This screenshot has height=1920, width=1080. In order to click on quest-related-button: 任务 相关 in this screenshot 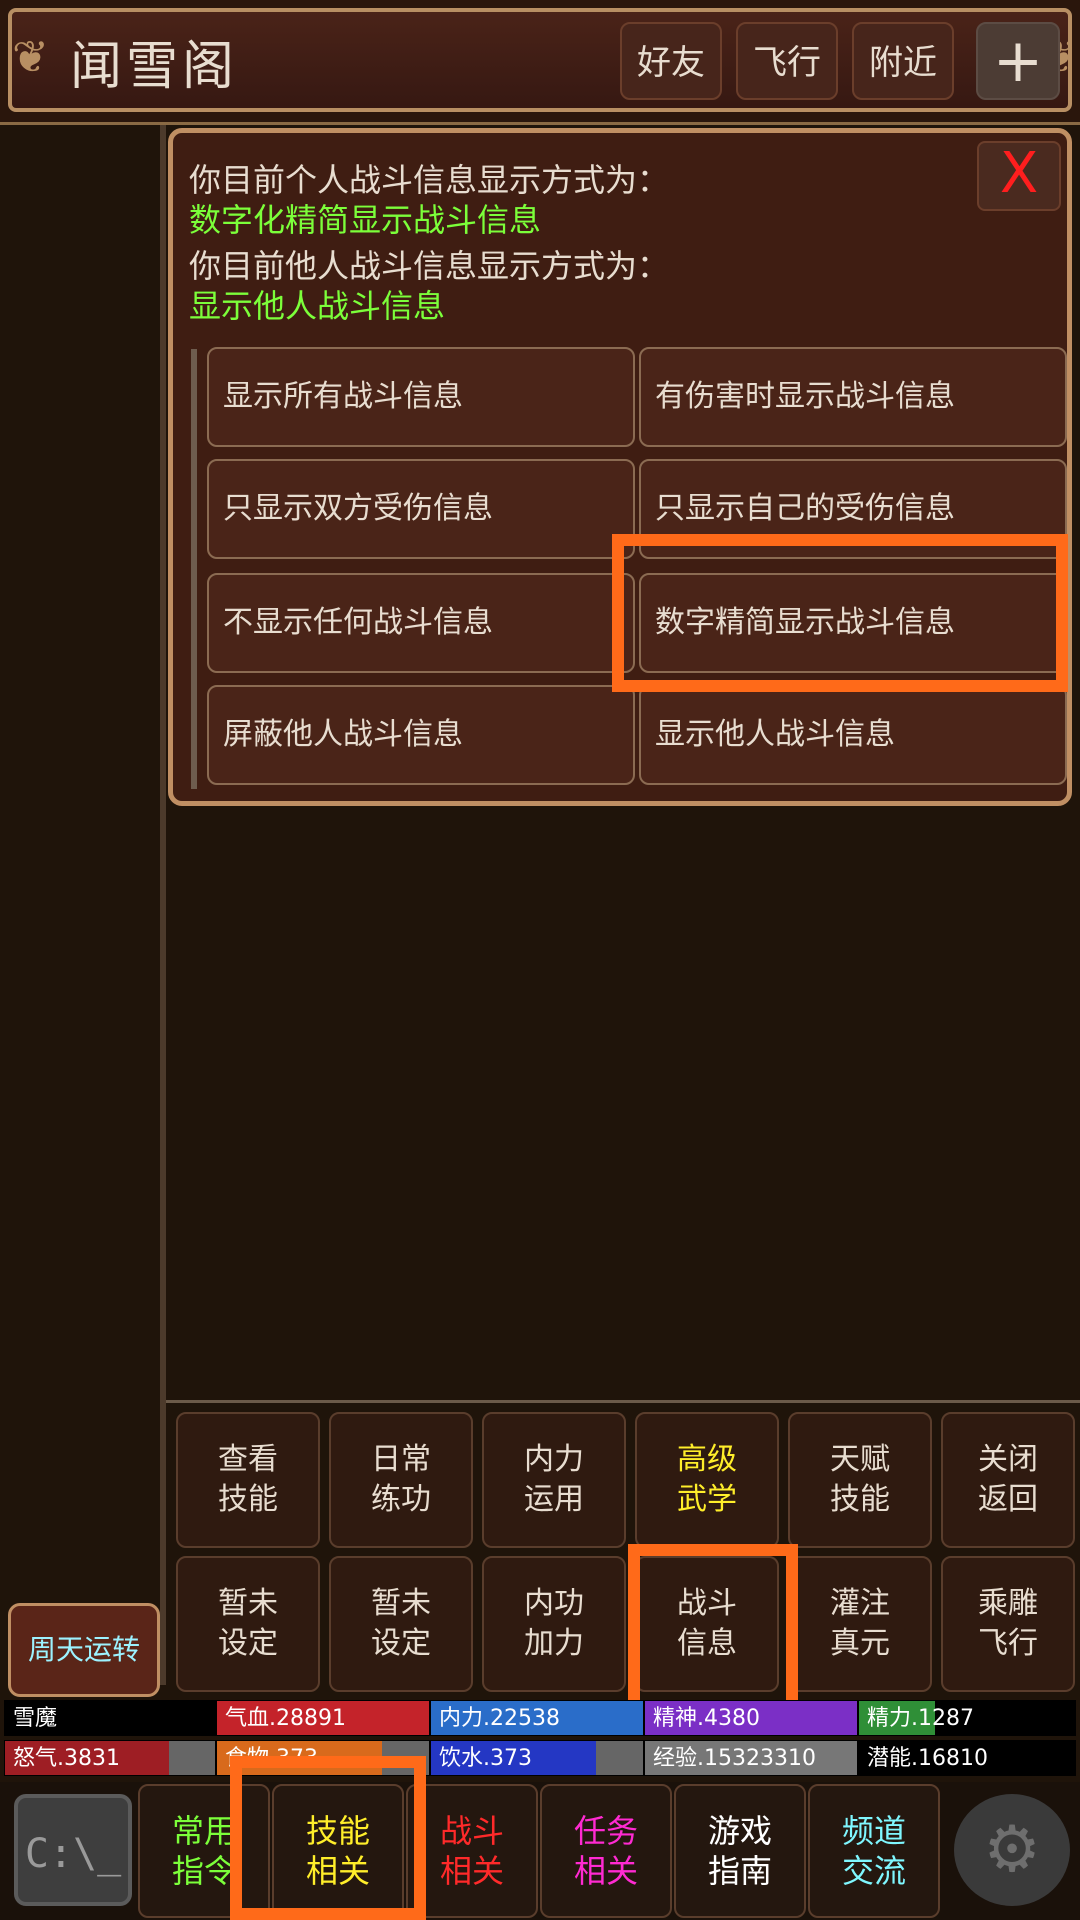, I will do `click(606, 1851)`.